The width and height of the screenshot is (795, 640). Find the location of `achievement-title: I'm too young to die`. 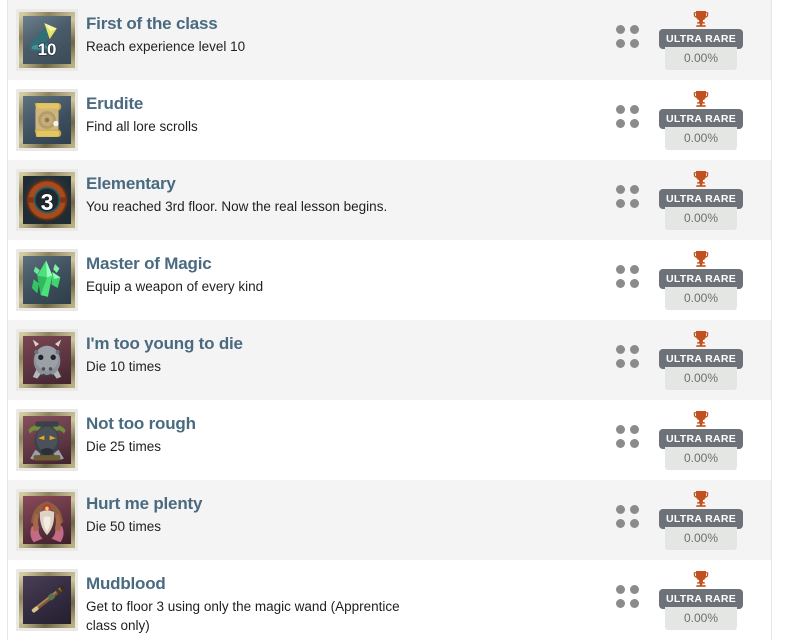

achievement-title: I'm too young to die is located at coordinates (337, 343).